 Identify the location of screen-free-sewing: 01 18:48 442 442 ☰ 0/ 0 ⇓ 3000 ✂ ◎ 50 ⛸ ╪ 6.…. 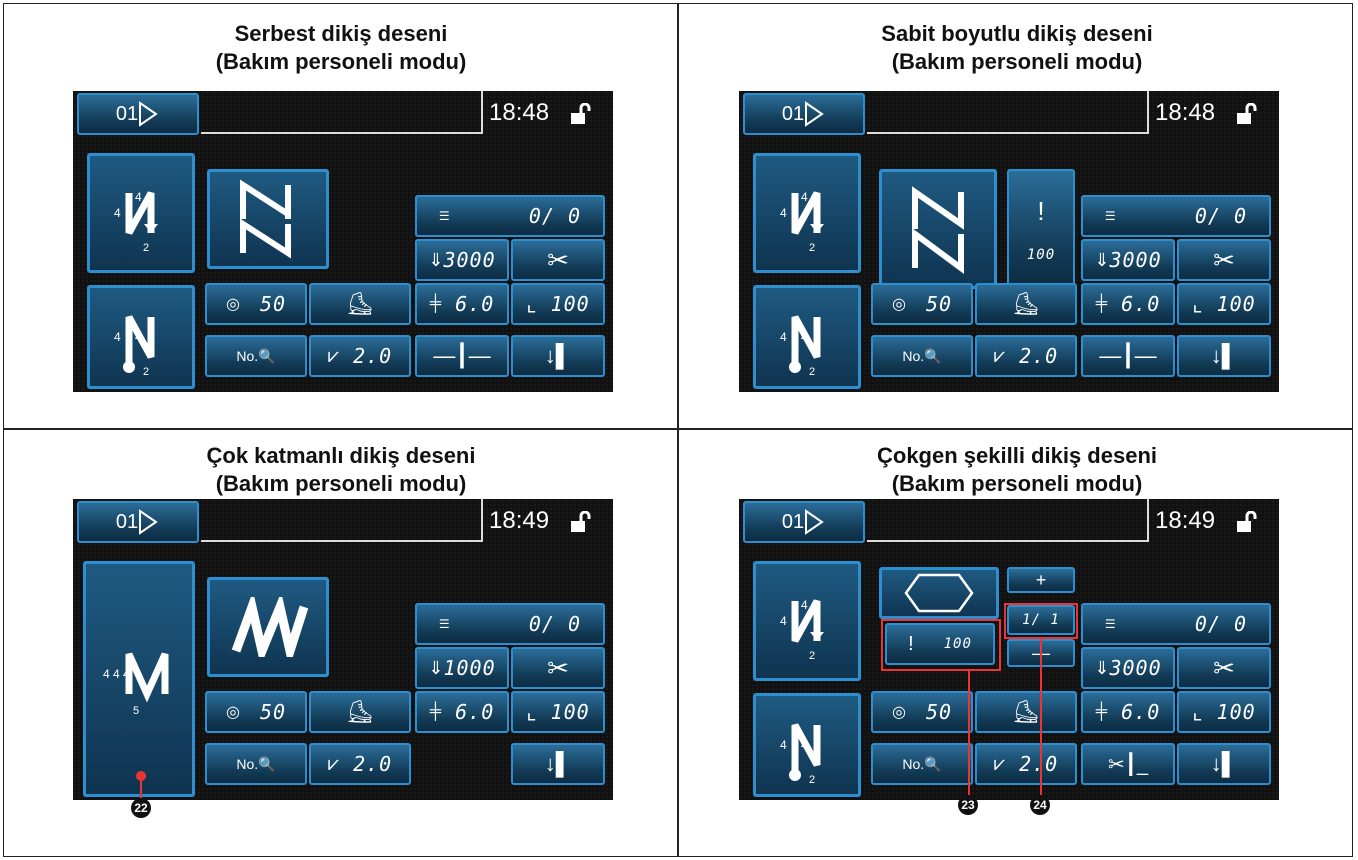
(343, 241).